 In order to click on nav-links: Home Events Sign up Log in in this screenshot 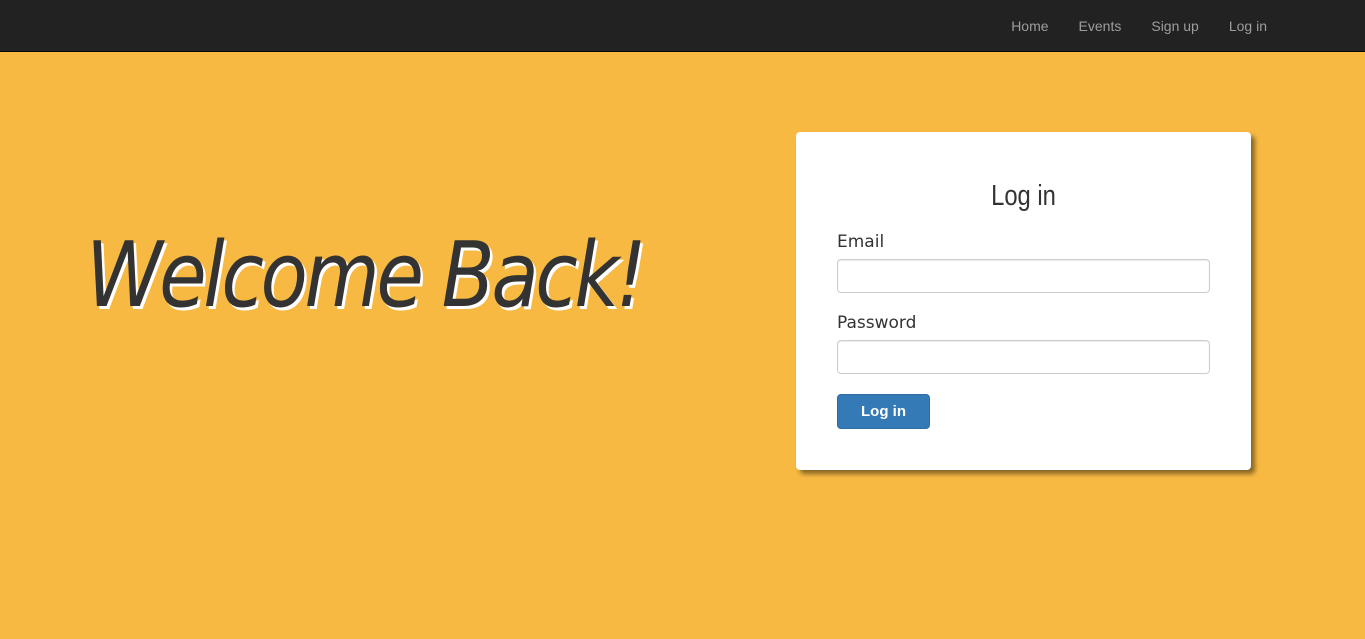, I will do `click(1124, 26)`.